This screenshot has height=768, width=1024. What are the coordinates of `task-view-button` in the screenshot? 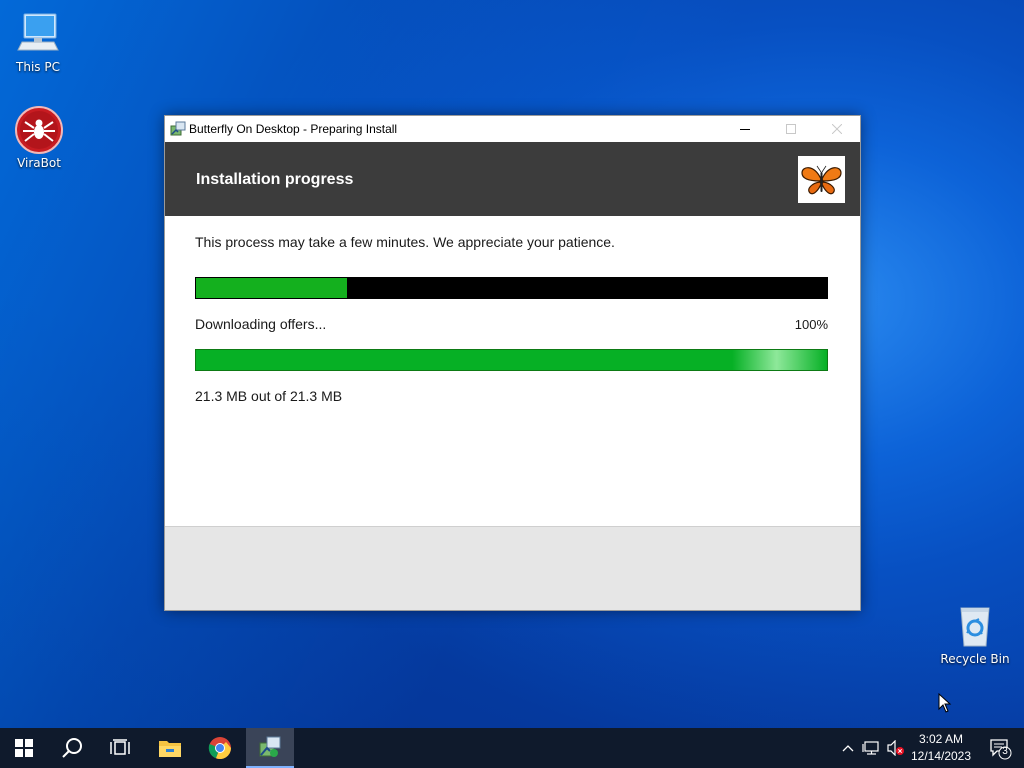 It's located at (120, 748).